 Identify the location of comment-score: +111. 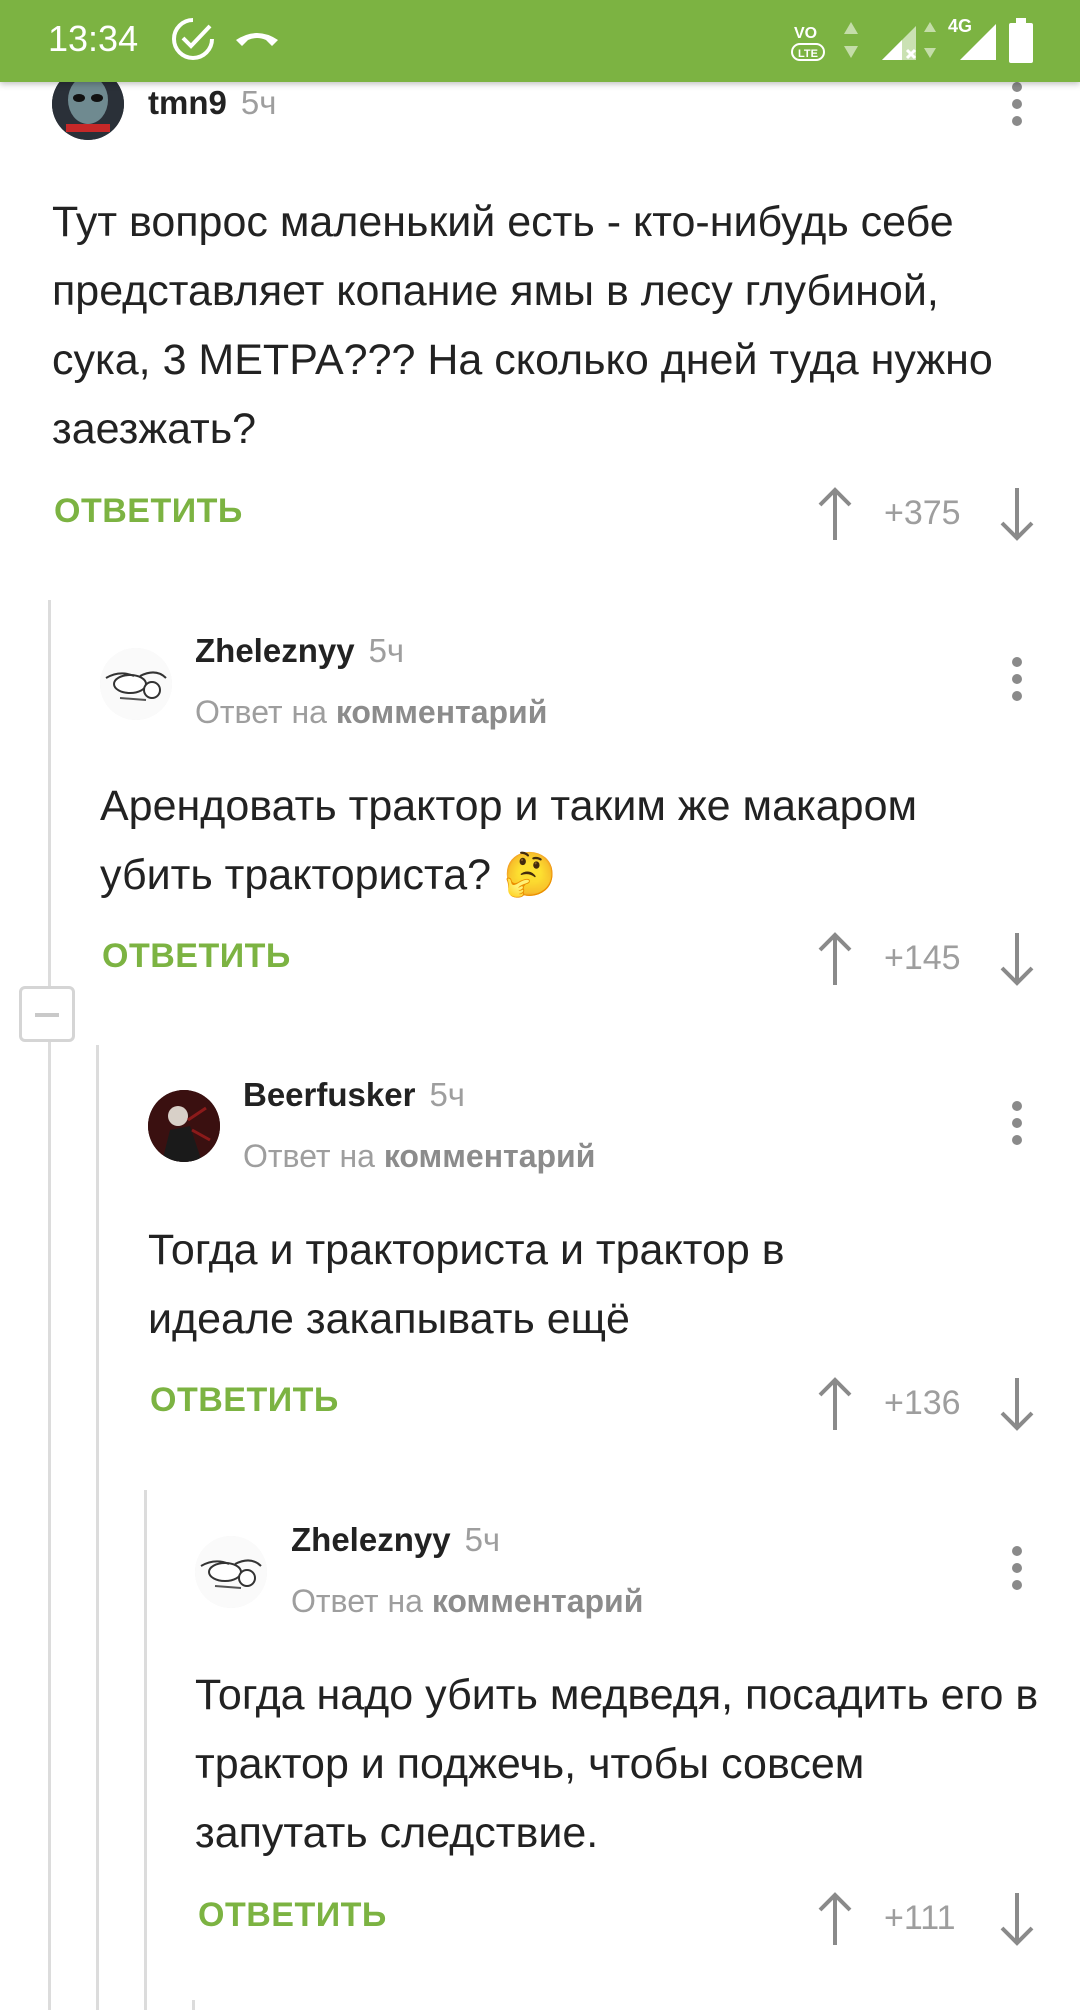
(920, 1918).